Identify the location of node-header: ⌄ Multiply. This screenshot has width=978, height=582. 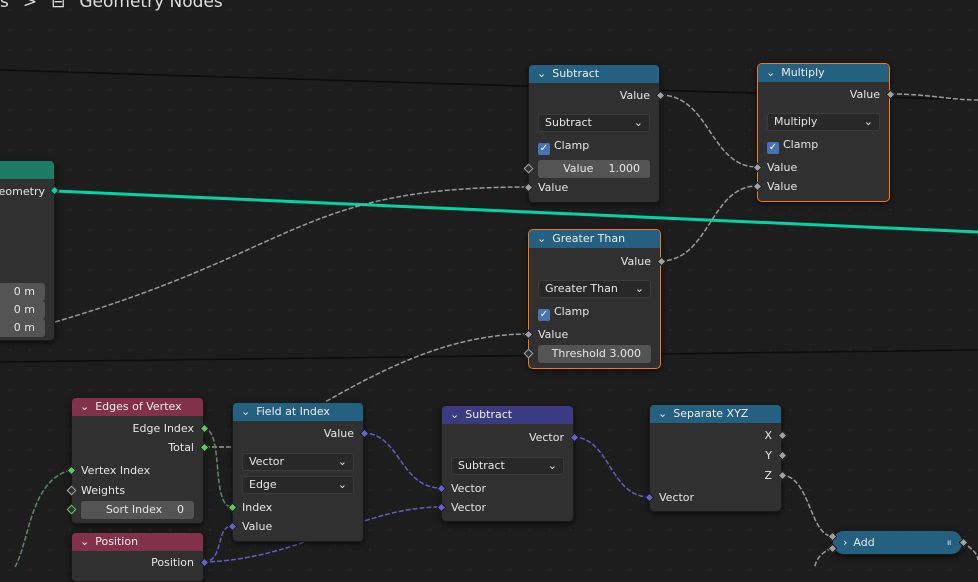
(823, 73).